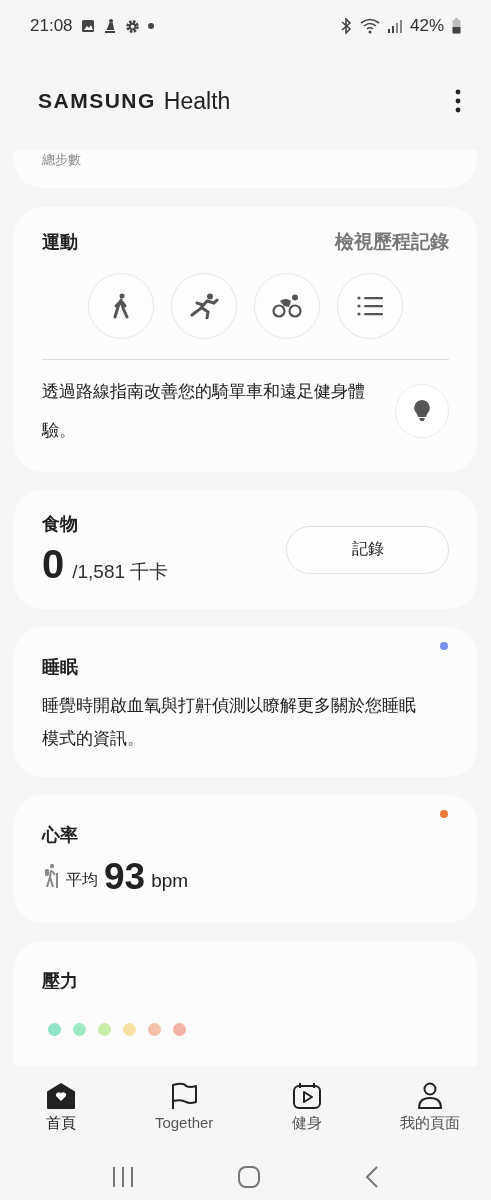 The height and width of the screenshot is (1200, 491). Describe the element at coordinates (82, 880) in the screenshot. I see `average-label: 平均` at that location.